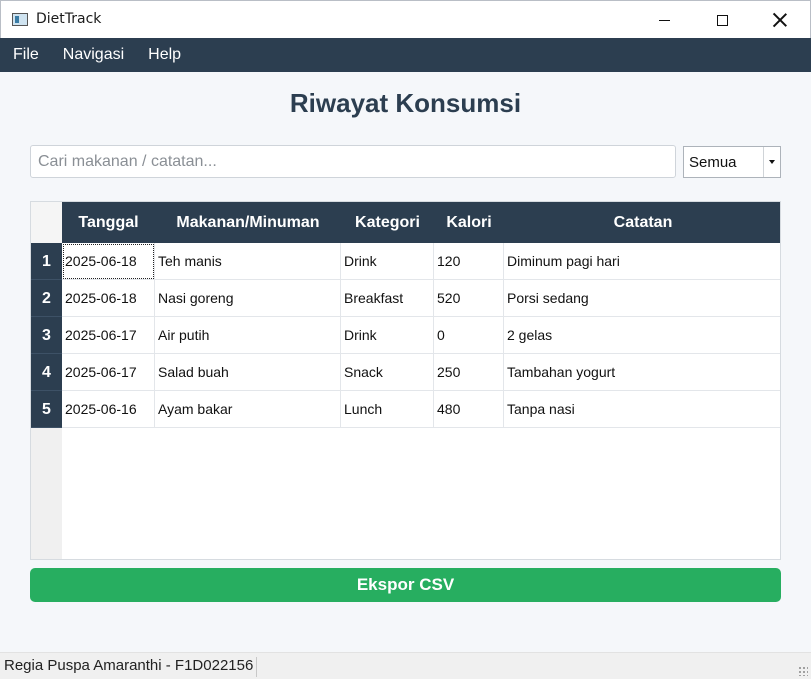 The height and width of the screenshot is (679, 811). Describe the element at coordinates (713, 162) in the screenshot. I see `category-filter-value: Semua` at that location.